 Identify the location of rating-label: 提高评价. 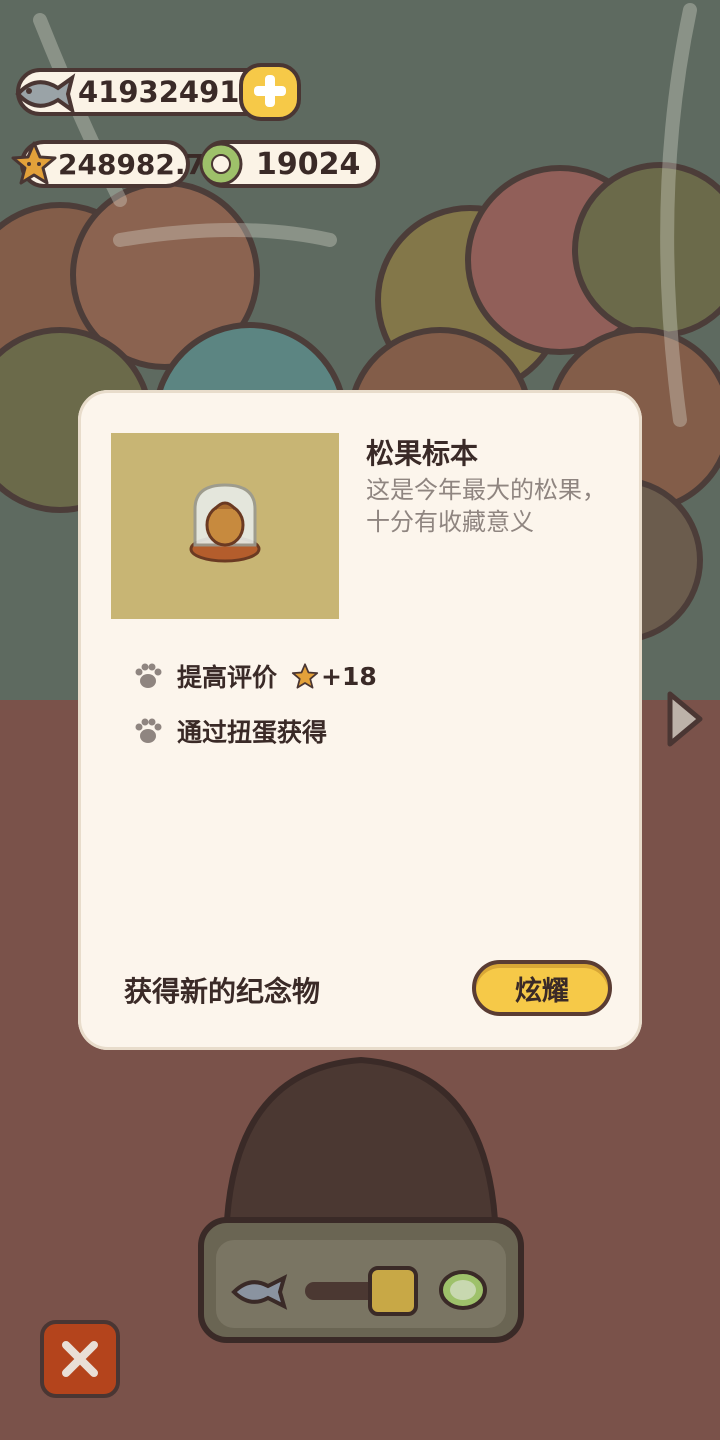
(227, 677).